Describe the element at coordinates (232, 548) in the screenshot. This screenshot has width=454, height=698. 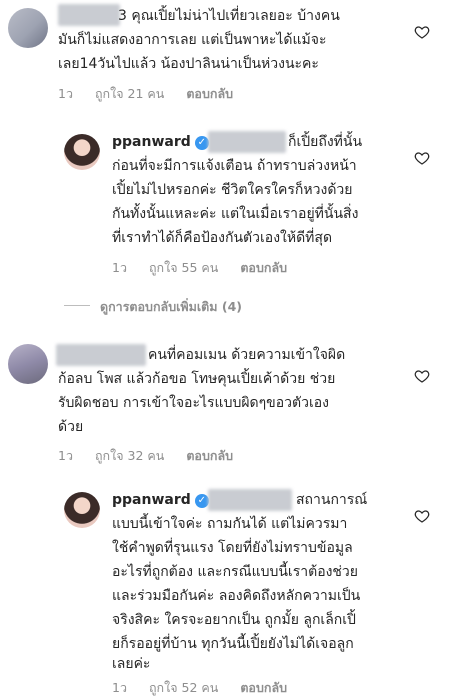
I see `comment-text: ใช้คำพูดที่รุนแรง โดยที่ยังไม่ทราบข้อมูล` at that location.